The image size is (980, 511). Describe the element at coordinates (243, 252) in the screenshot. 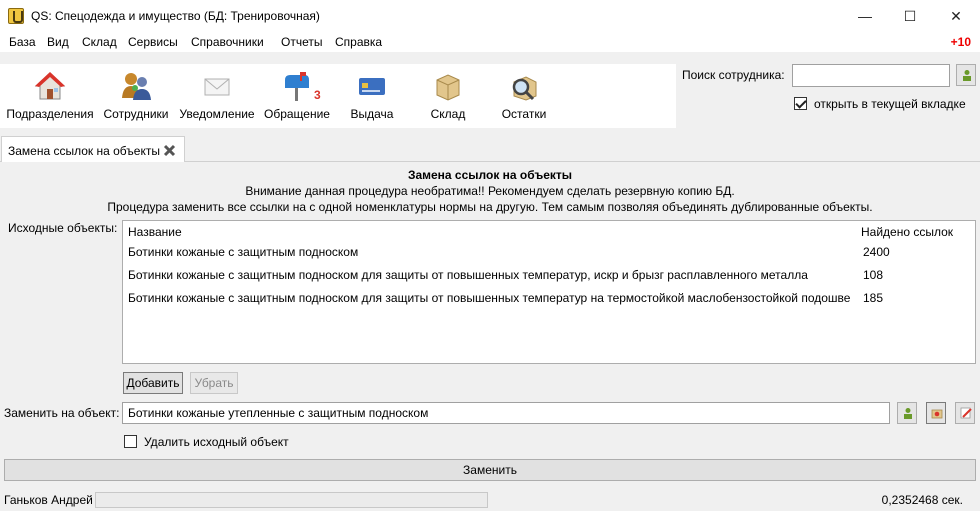

I see `table-row-1-name: Ботинки кожаные с защитным подноском` at that location.